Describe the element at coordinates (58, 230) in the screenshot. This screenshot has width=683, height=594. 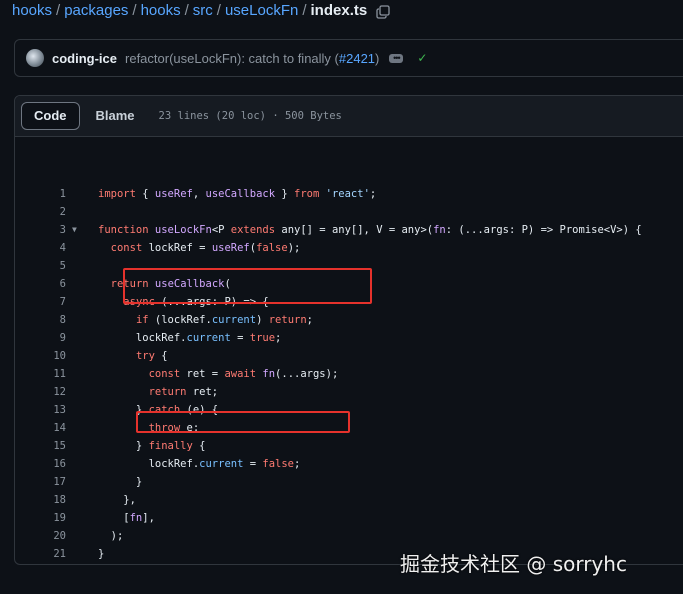
I see `line-number: 3` at that location.